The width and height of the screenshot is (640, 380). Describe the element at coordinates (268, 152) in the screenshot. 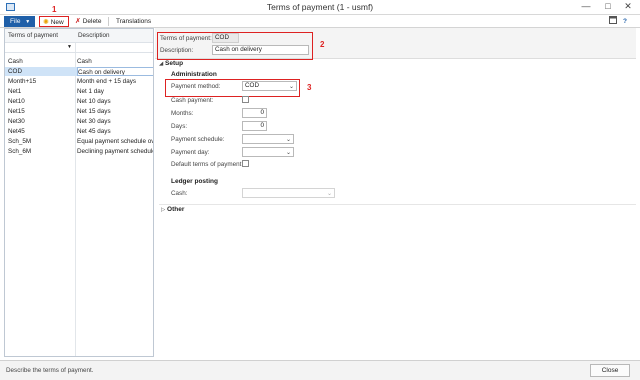

I see `payment-day-select: ⌄` at that location.